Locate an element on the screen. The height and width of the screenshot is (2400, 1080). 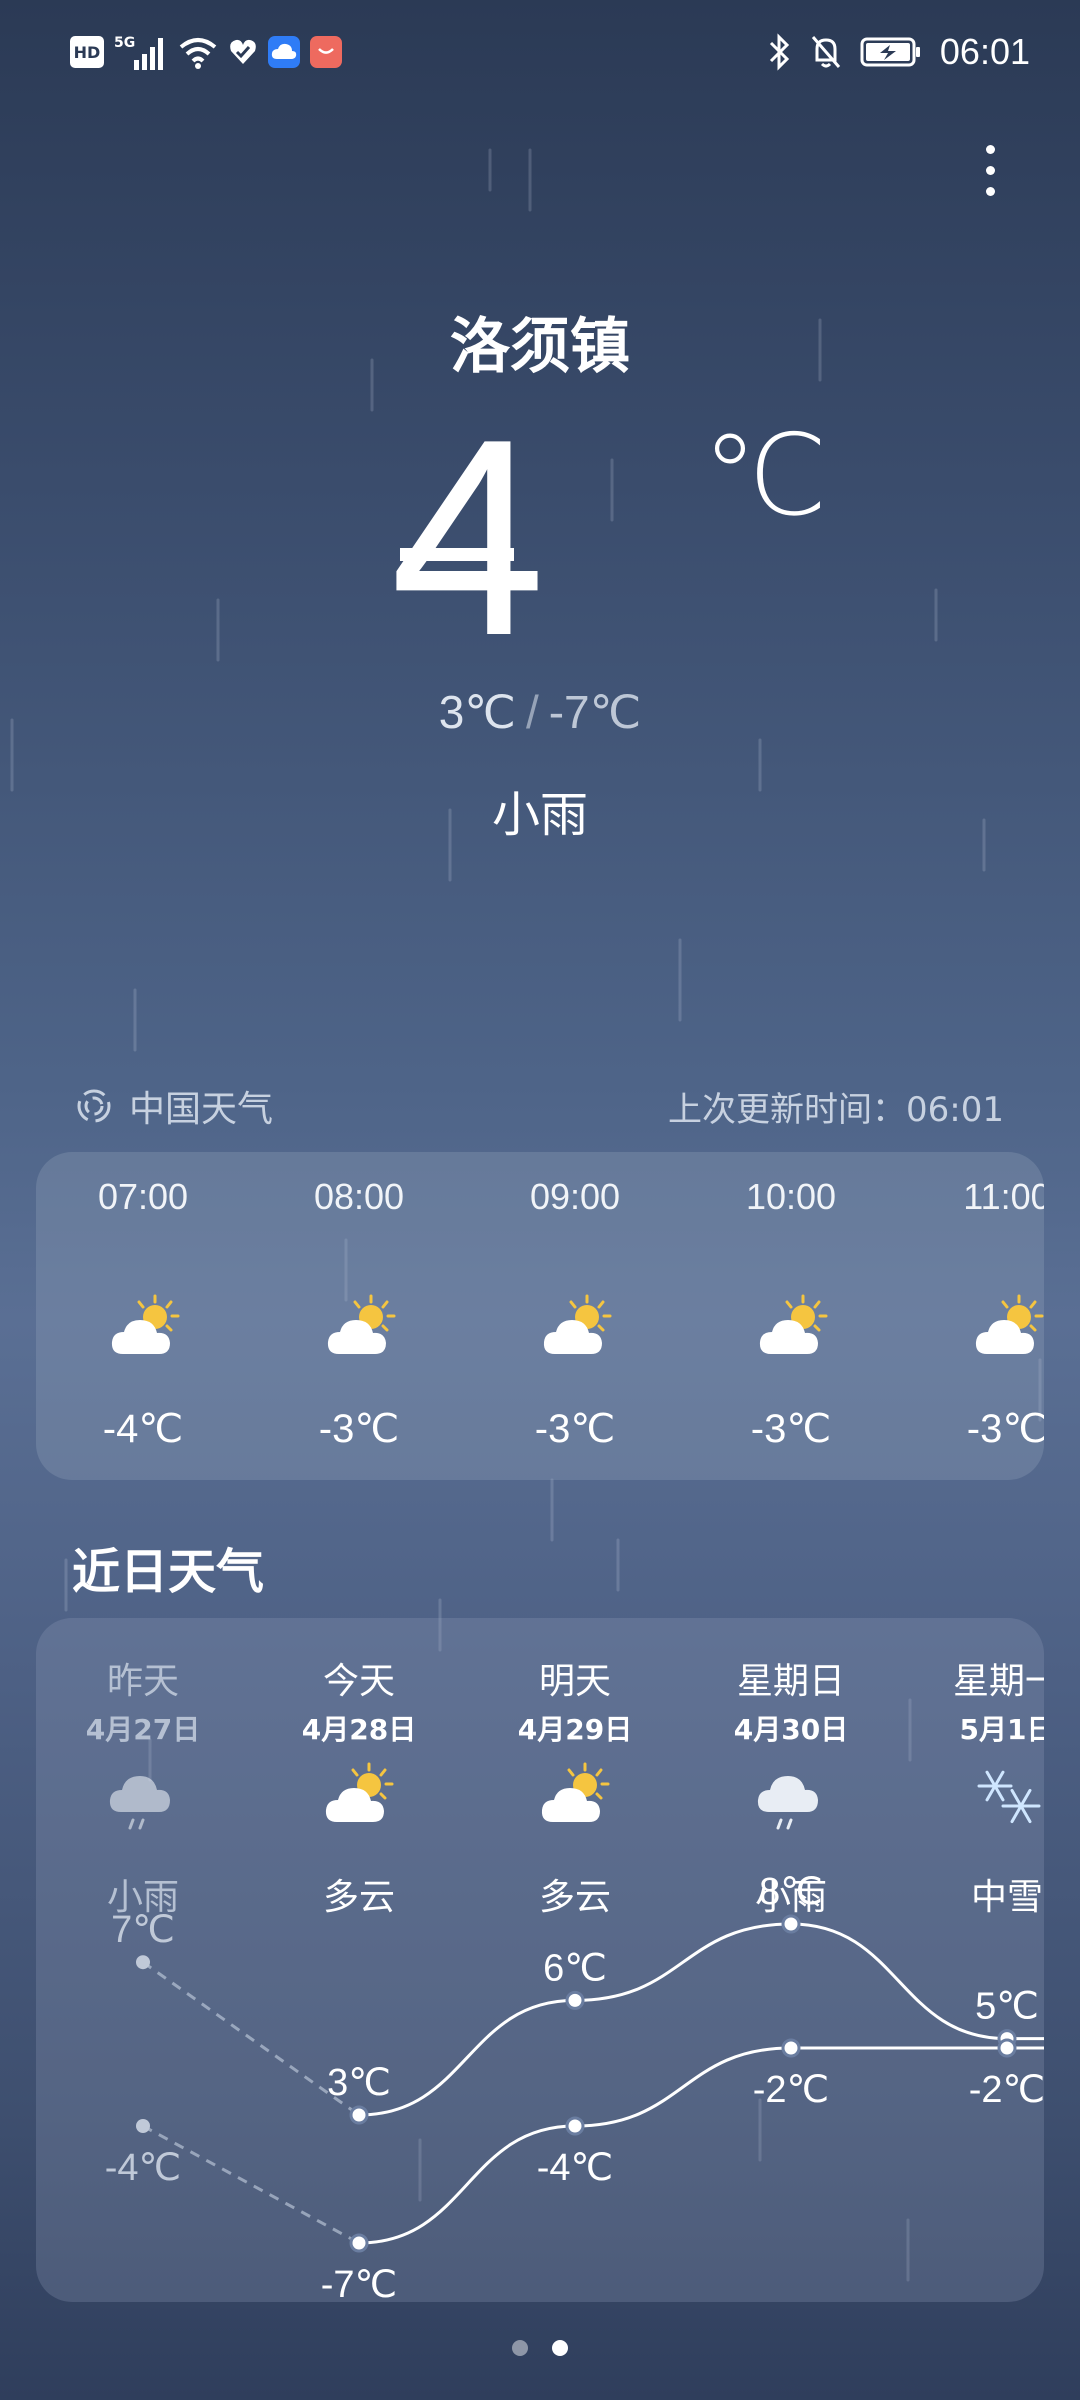
hourly-temp: -4℃ is located at coordinates (143, 1429).